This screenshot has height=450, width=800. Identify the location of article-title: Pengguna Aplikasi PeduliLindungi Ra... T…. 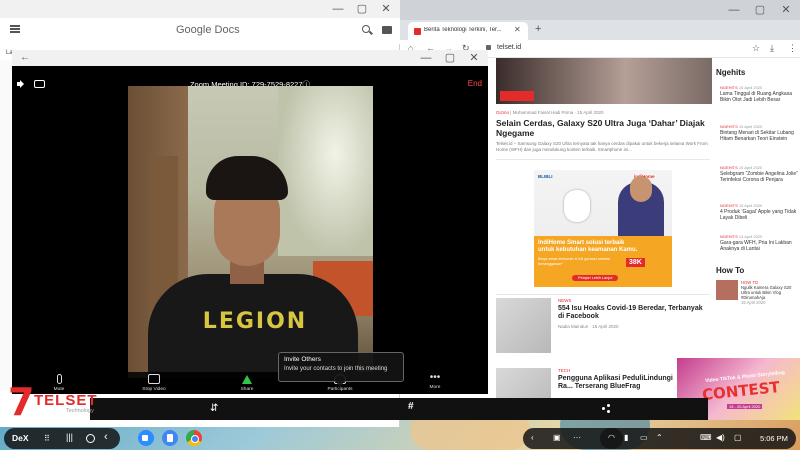
(617, 383).